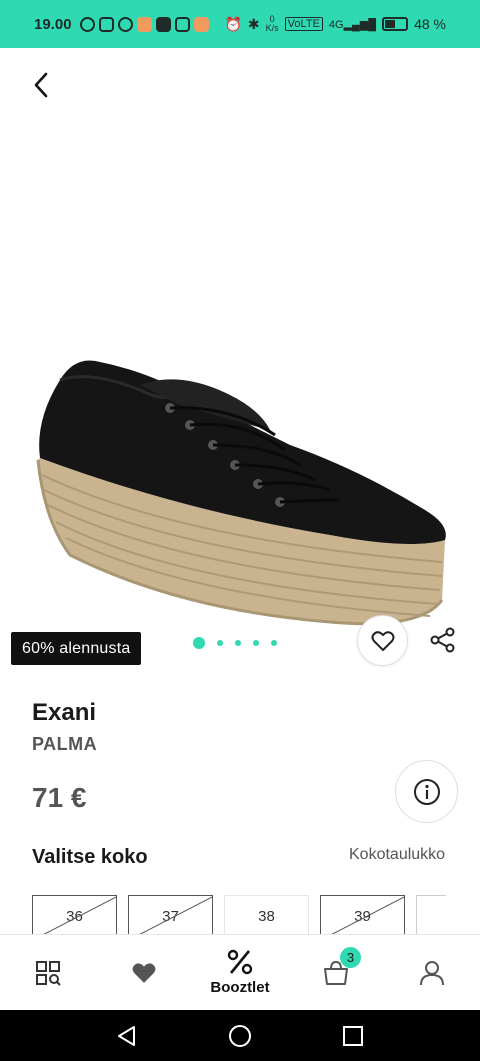 Image resolution: width=480 pixels, height=1061 pixels. Describe the element at coordinates (163, 24) in the screenshot. I see `linkedin-icon` at that location.